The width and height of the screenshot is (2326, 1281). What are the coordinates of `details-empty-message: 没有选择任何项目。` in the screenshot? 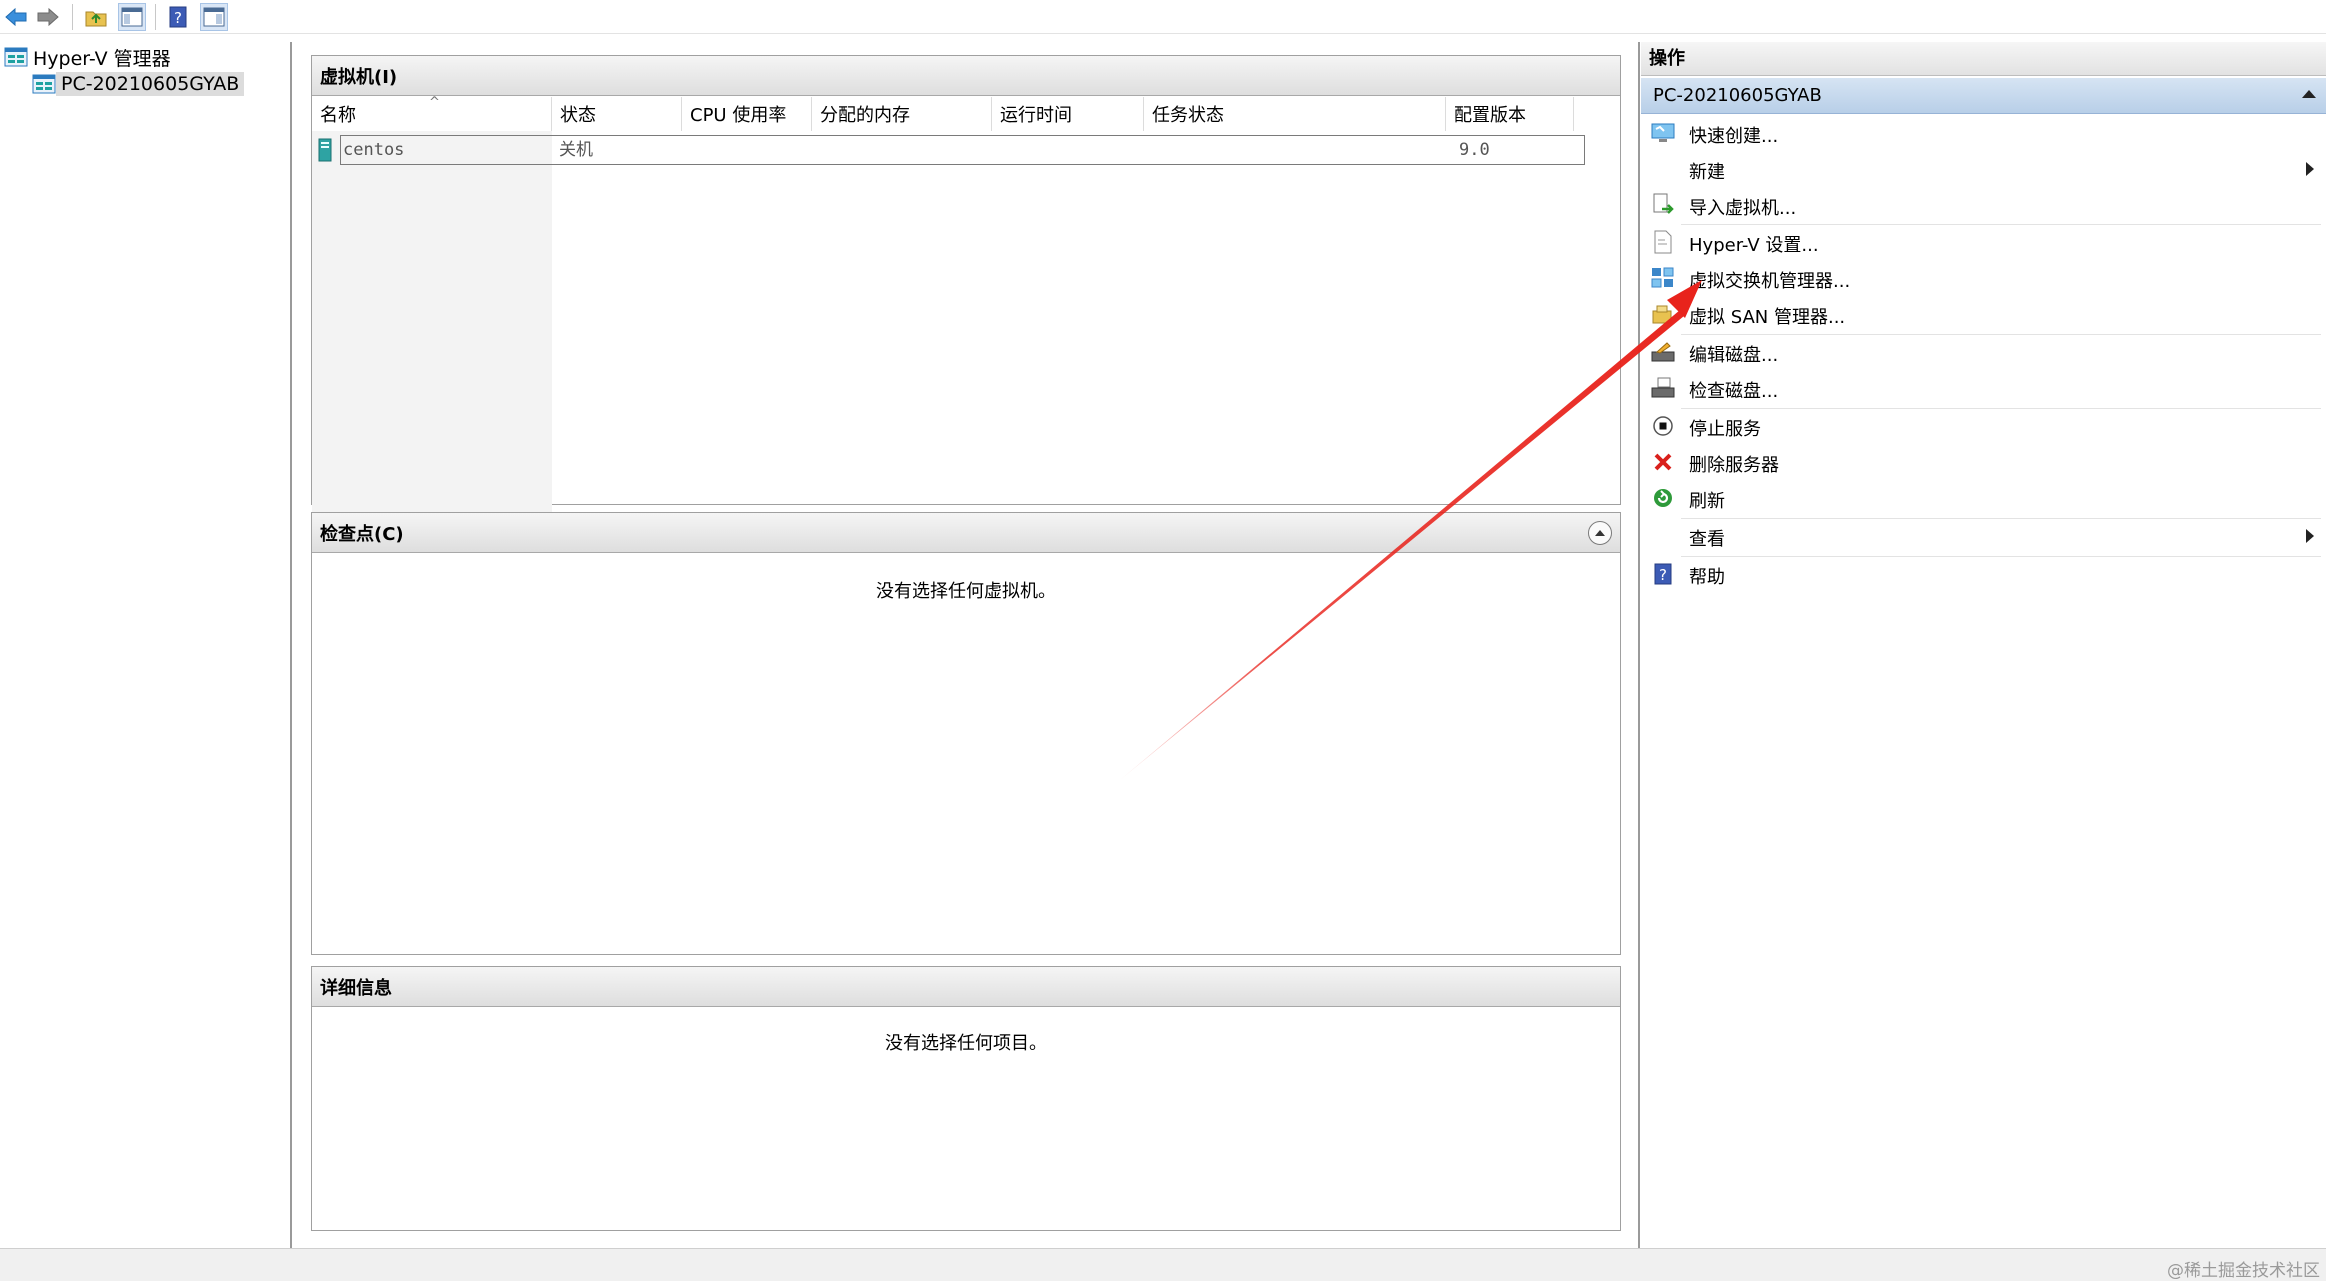 It's located at (966, 1043).